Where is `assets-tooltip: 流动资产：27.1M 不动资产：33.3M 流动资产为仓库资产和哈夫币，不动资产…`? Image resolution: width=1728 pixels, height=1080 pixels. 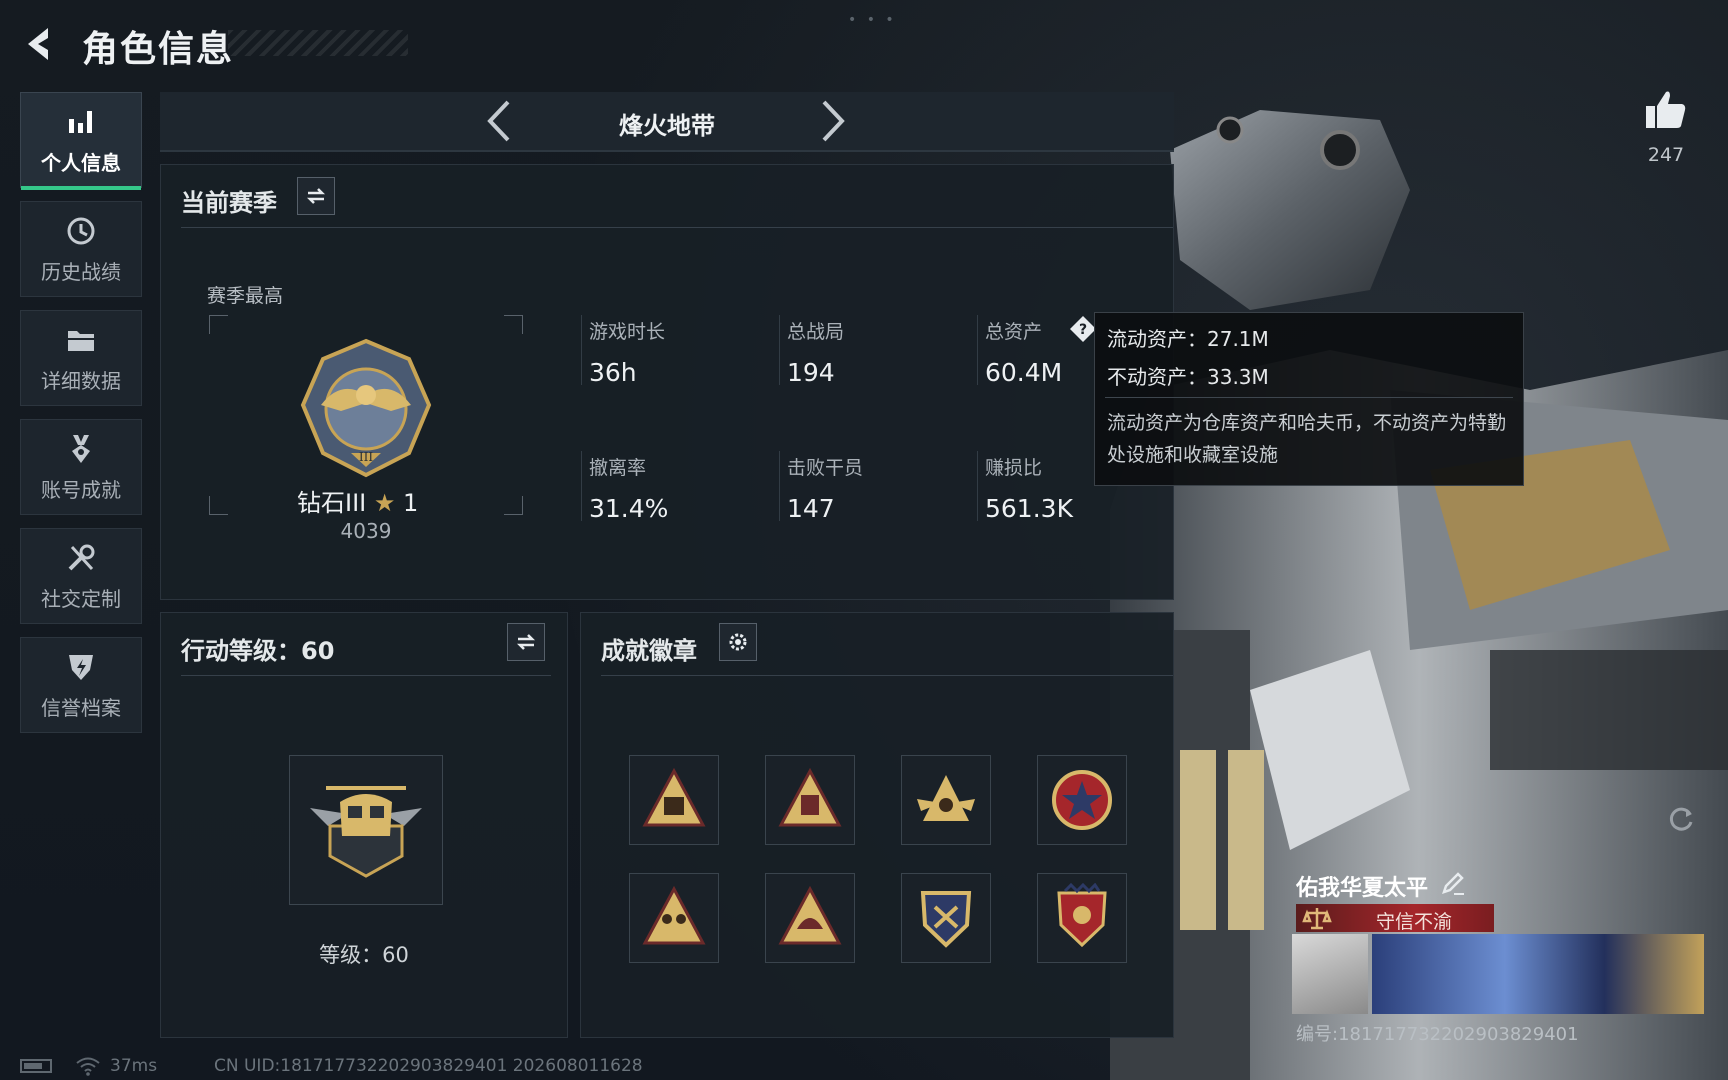
assets-tooltip: 流动资产：27.1M 不动资产：33.3M 流动资产为仓库资产和哈夫币，不动资产… is located at coordinates (1309, 399).